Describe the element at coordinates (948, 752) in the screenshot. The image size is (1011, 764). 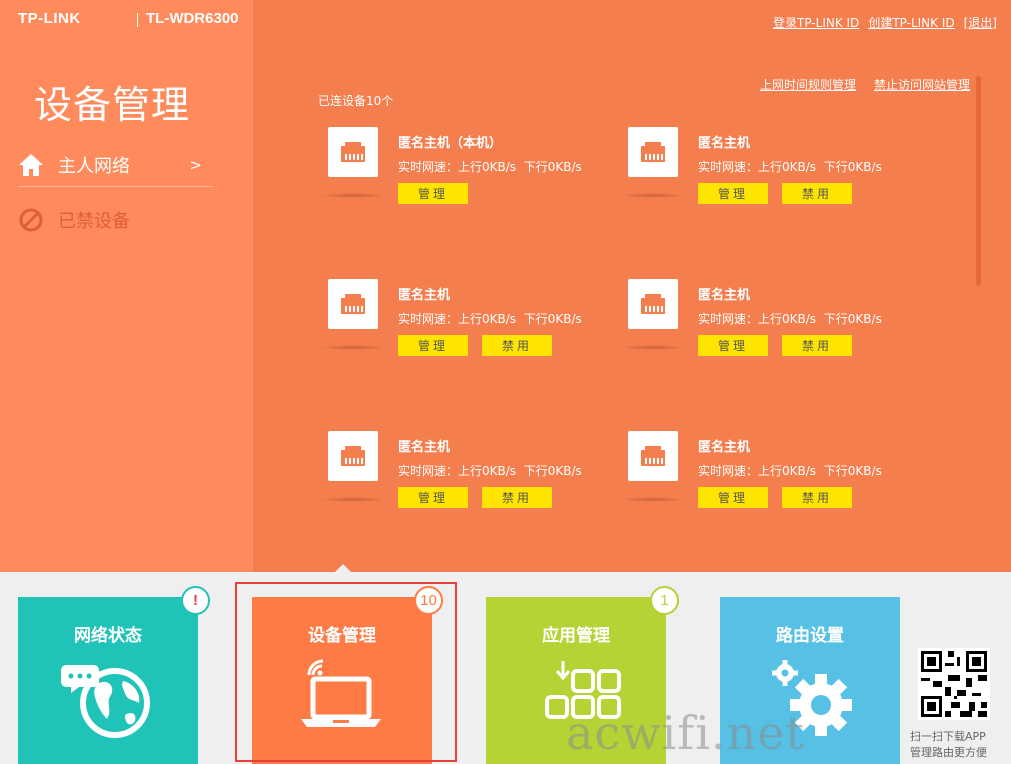
I see `qr-caption-line: 管理路由更方便` at that location.